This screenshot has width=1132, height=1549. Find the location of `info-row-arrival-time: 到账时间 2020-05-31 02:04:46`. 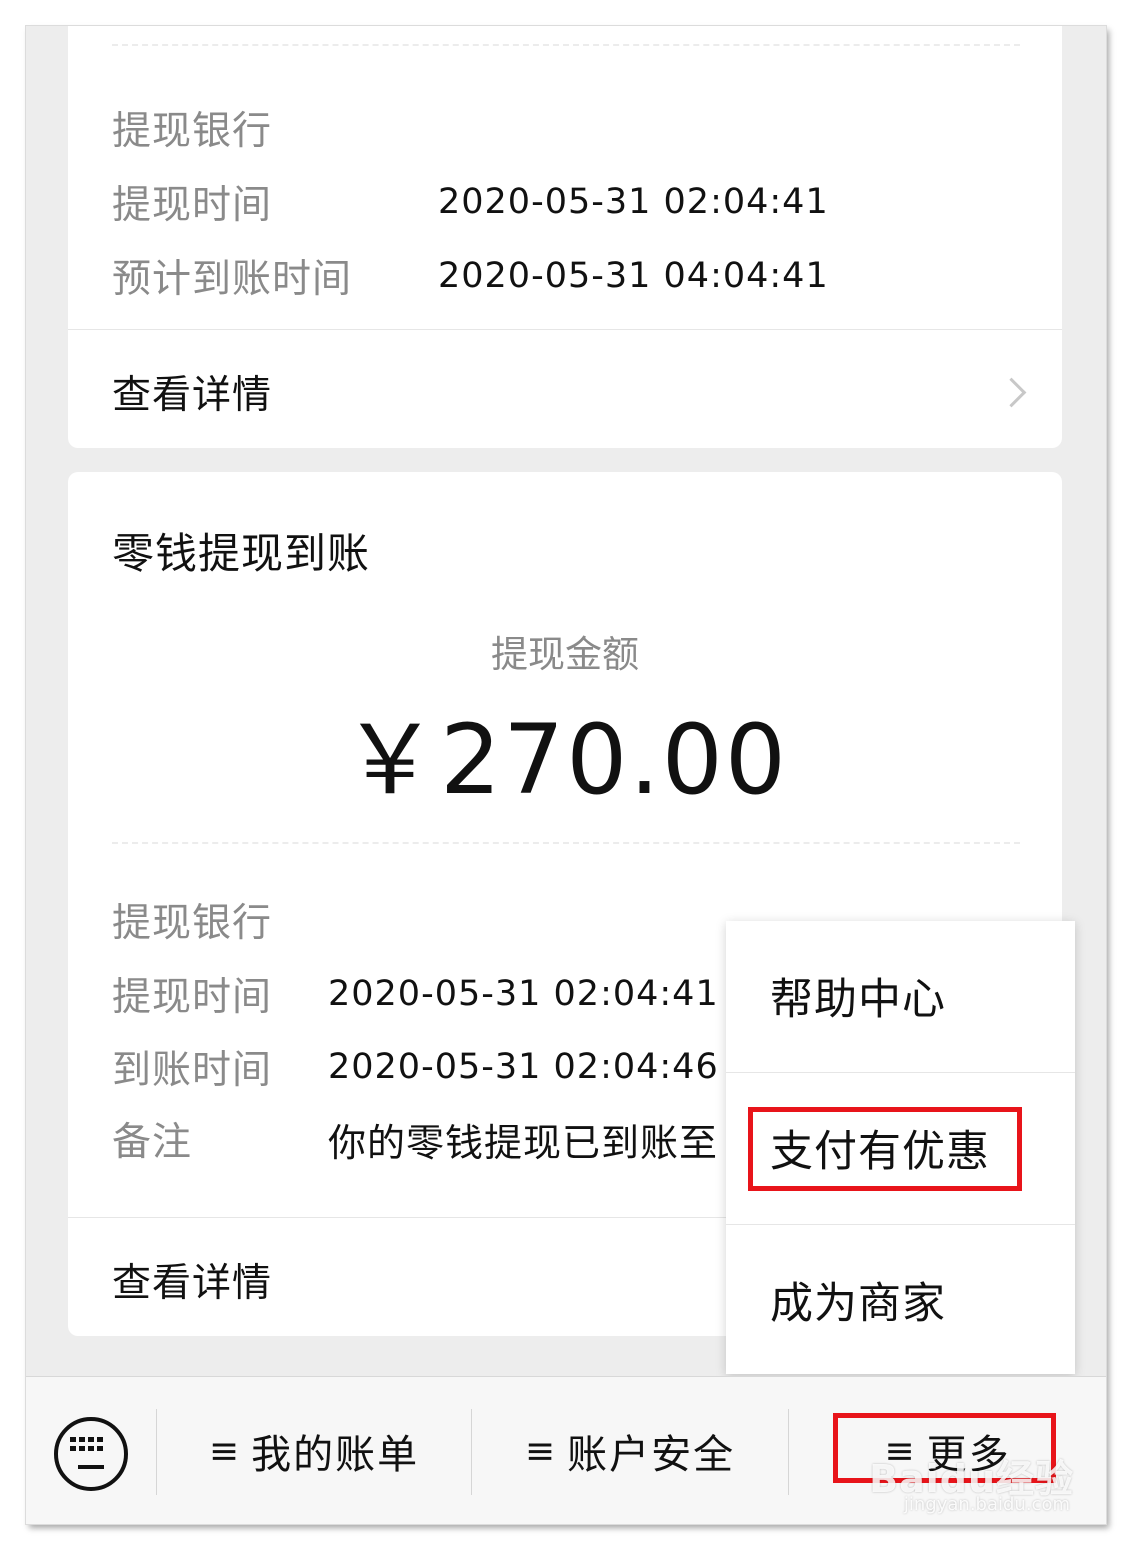

info-row-arrival-time: 到账时间 2020-05-31 02:04:46 is located at coordinates (415, 1067).